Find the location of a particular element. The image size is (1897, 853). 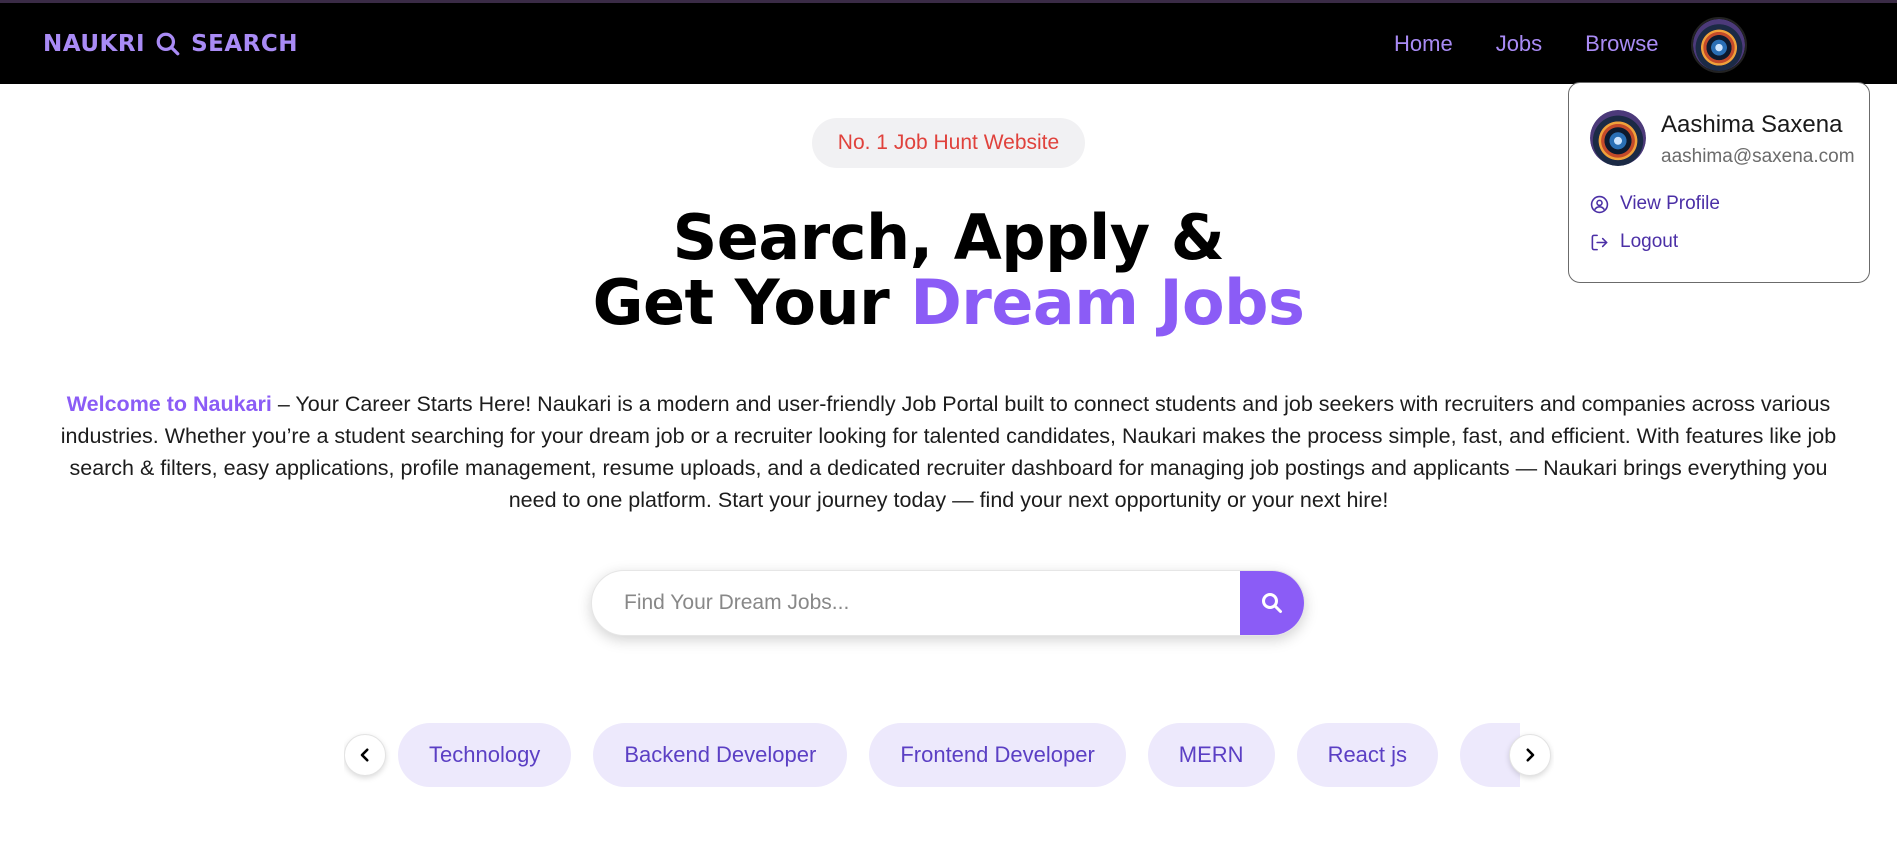

user-avatar-button is located at coordinates (1719, 45).